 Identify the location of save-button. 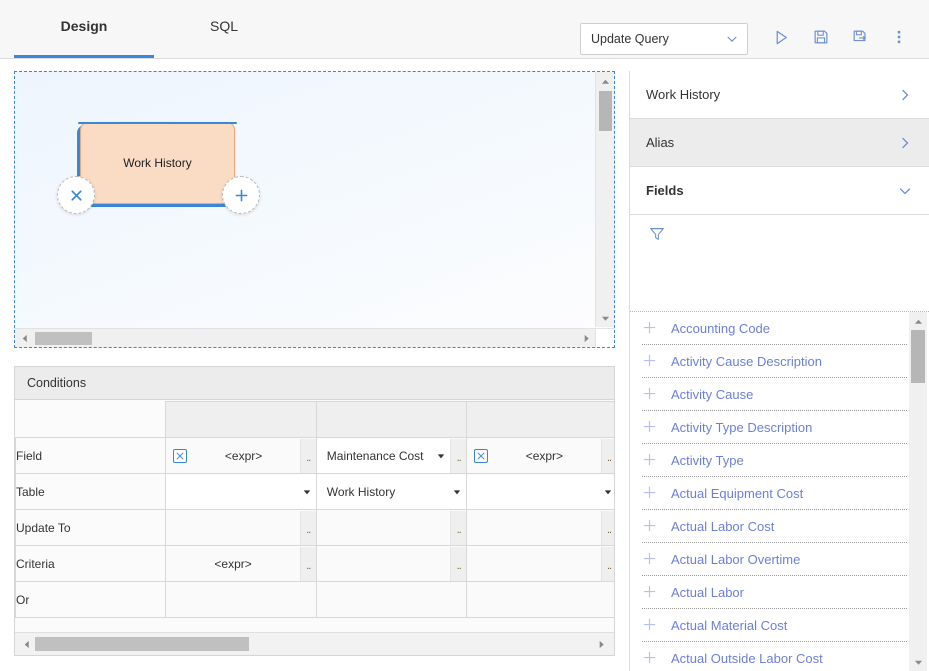
(820, 37).